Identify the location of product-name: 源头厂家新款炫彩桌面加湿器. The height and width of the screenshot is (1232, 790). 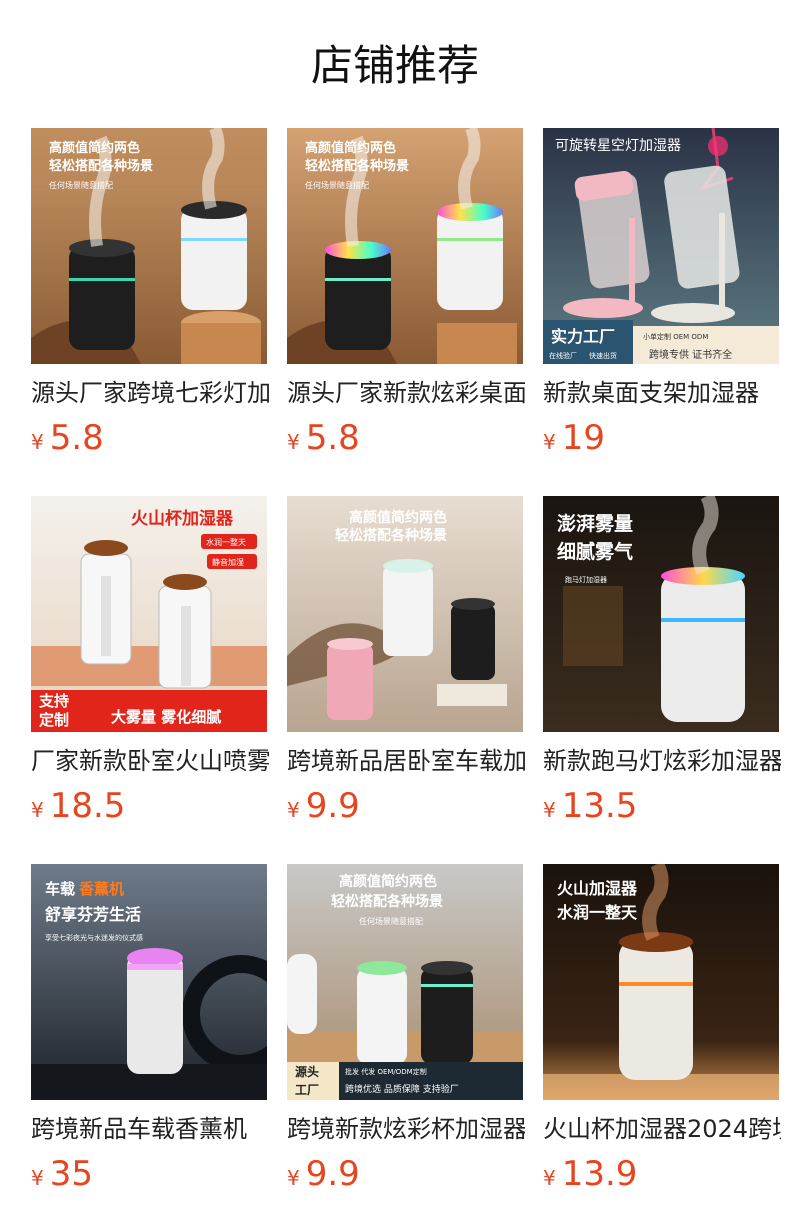
(406, 393).